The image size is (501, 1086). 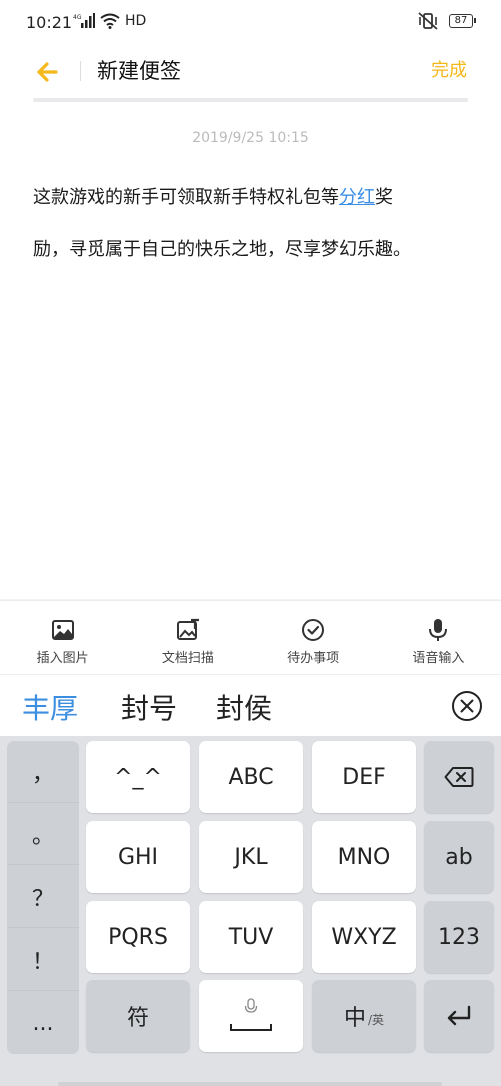 I want to click on backspace-icon, so click(x=459, y=777).